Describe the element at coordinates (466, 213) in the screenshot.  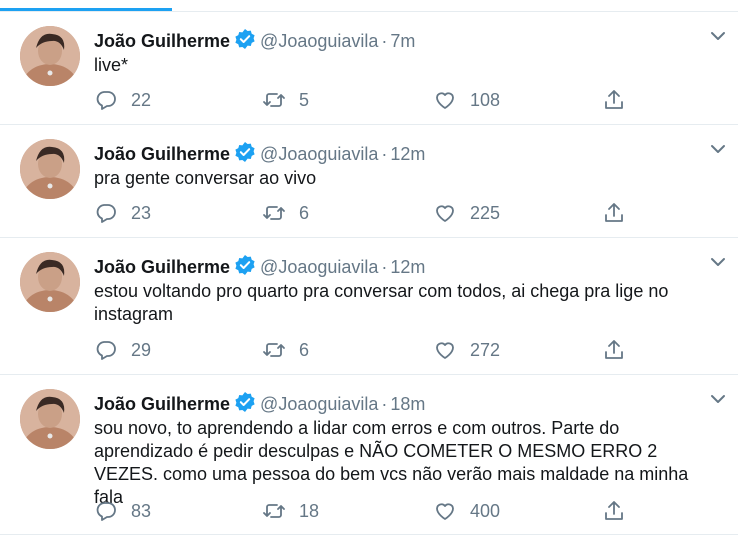
I see `like-button: 225` at that location.